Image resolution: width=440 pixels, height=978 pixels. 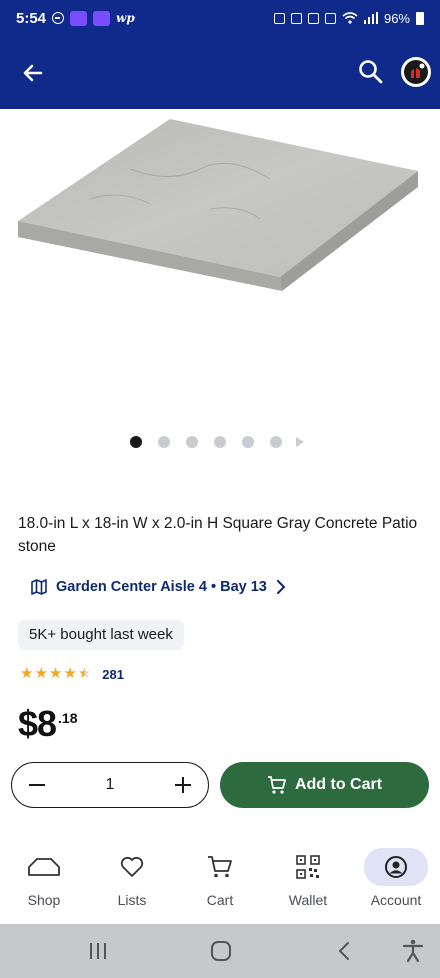 I want to click on nav-label: Lists, so click(x=132, y=900).